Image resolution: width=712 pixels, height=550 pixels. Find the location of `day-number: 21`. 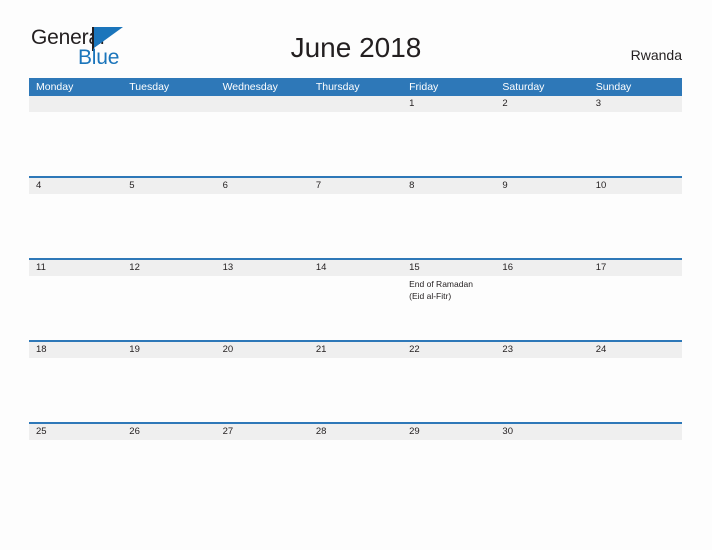

day-number: 21 is located at coordinates (355, 350).